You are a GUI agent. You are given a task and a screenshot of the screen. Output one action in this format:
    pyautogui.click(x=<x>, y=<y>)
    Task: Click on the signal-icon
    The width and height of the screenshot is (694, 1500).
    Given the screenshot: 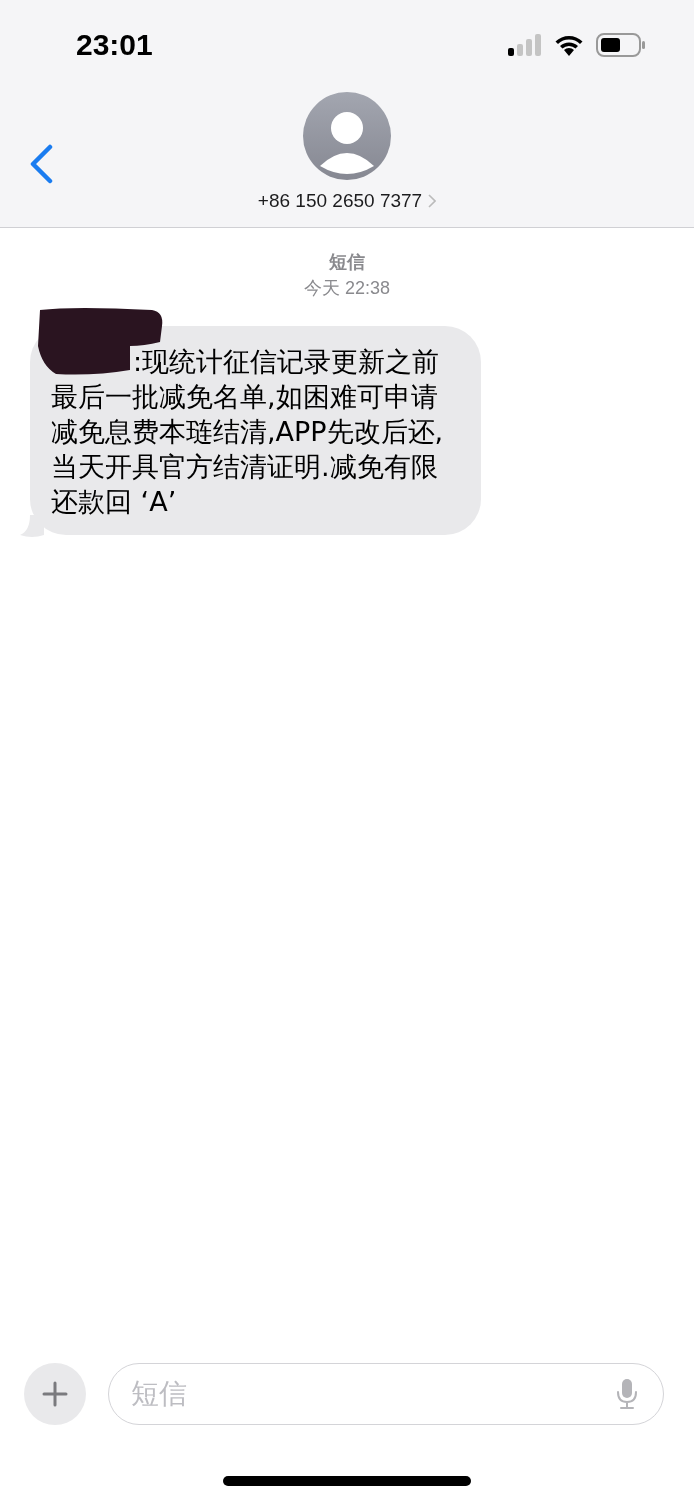 What is the action you would take?
    pyautogui.click(x=525, y=45)
    